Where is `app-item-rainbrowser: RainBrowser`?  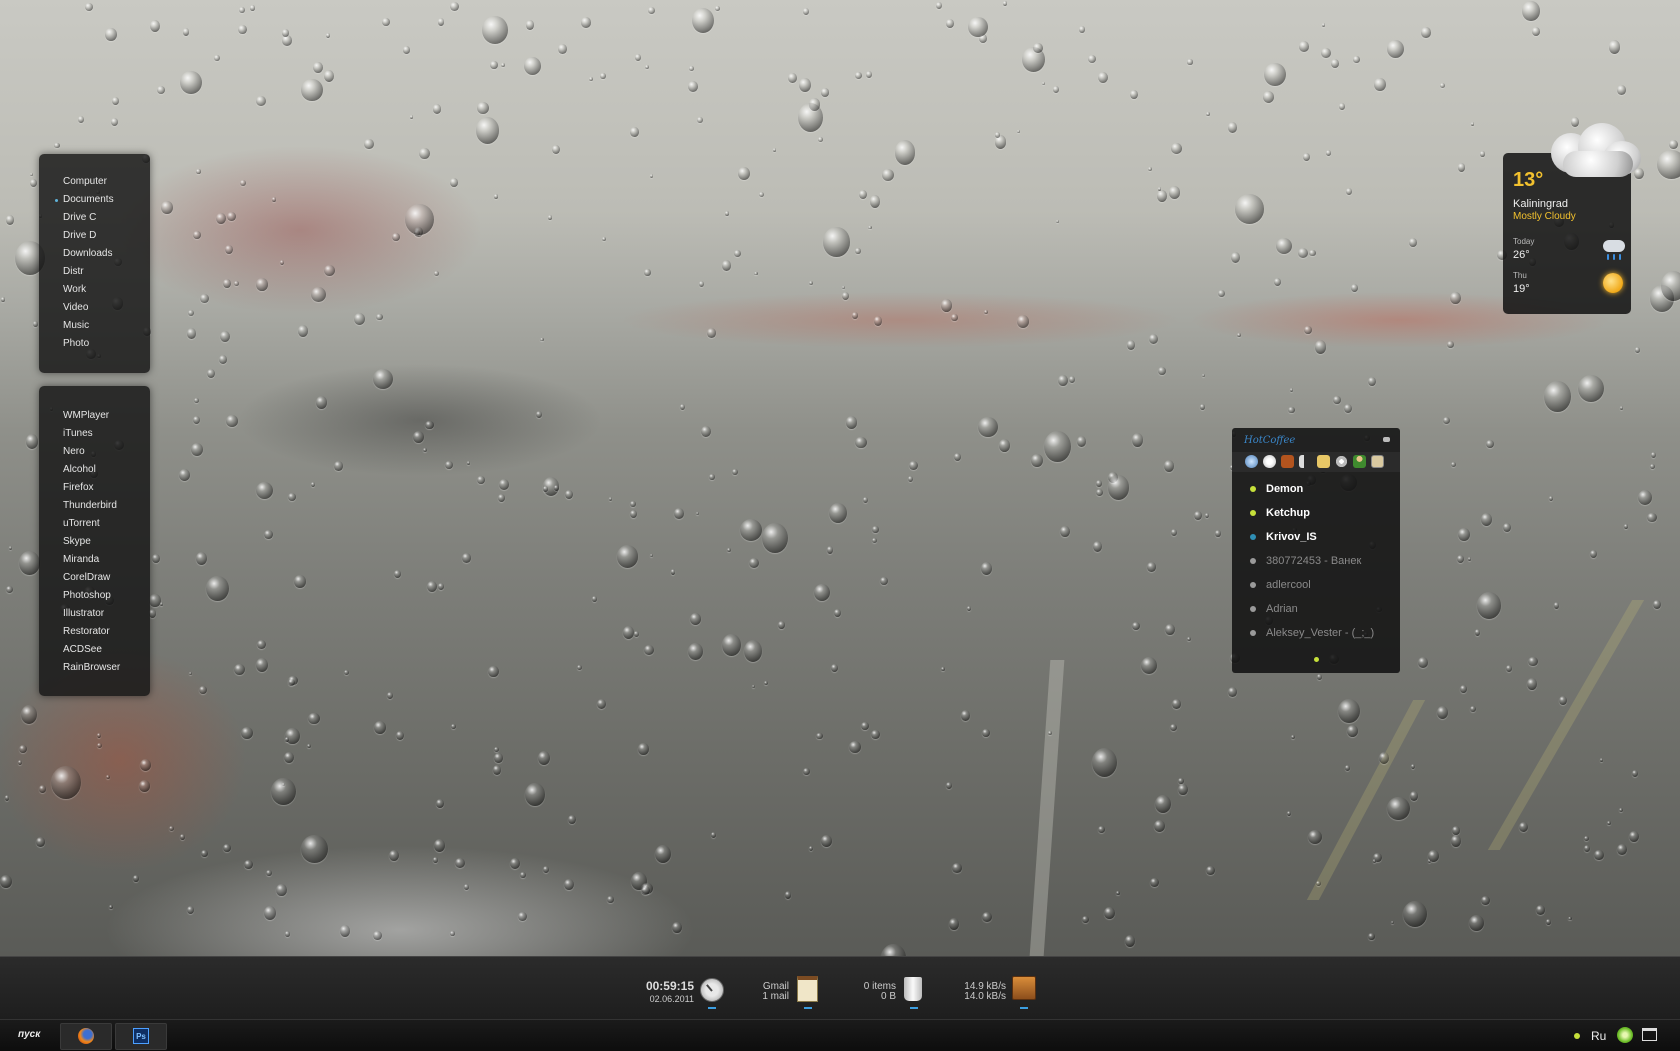 app-item-rainbrowser: RainBrowser is located at coordinates (94, 668).